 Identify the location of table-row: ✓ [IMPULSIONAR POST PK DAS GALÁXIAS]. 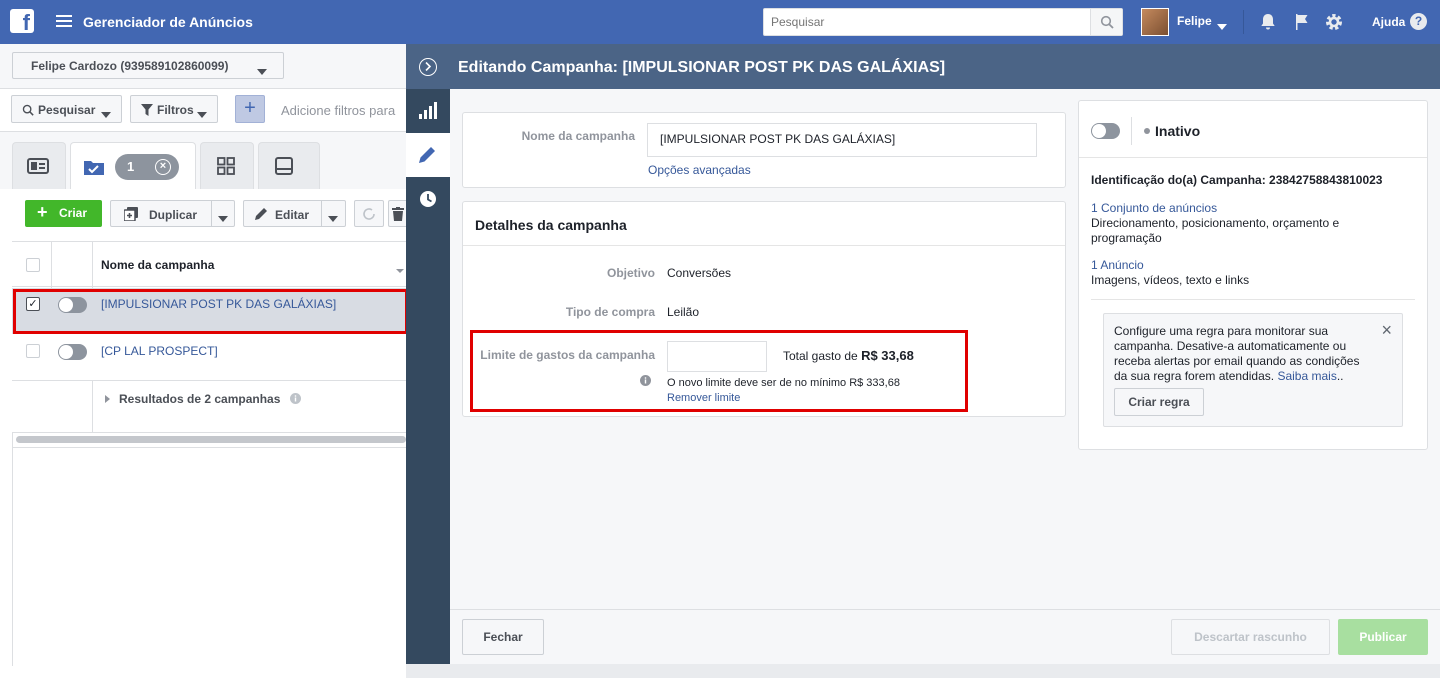
(209, 311).